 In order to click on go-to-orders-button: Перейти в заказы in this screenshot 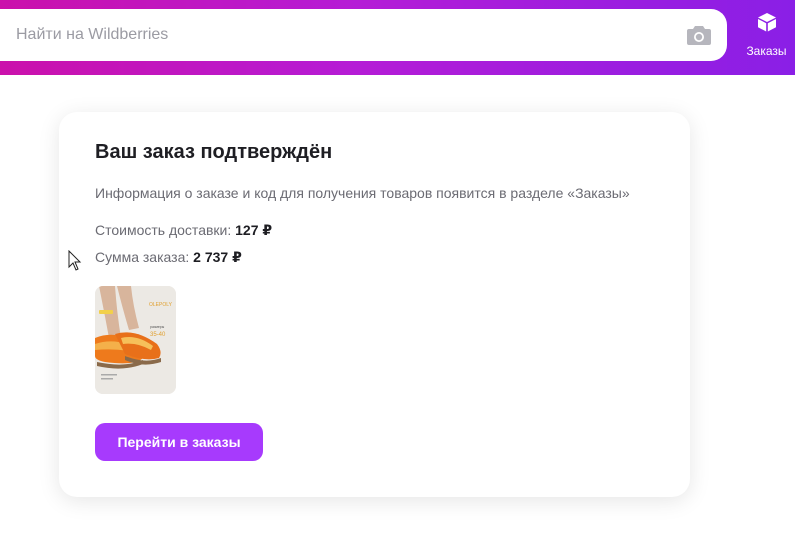, I will do `click(179, 442)`.